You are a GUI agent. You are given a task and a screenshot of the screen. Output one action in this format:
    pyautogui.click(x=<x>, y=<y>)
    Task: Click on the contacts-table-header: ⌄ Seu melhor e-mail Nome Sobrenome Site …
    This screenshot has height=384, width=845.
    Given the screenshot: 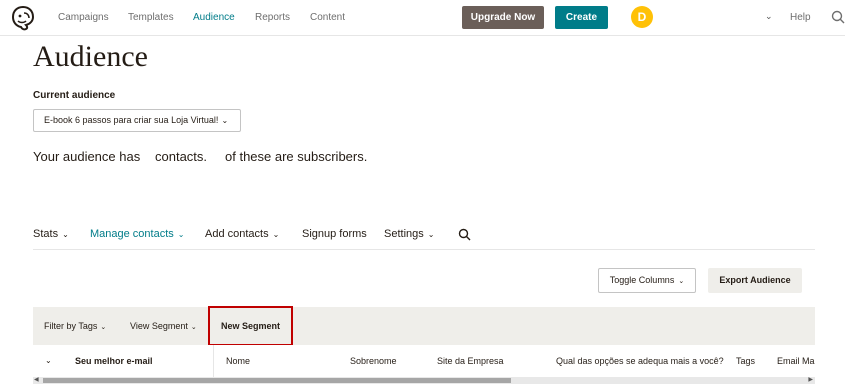 What is the action you would take?
    pyautogui.click(x=424, y=361)
    